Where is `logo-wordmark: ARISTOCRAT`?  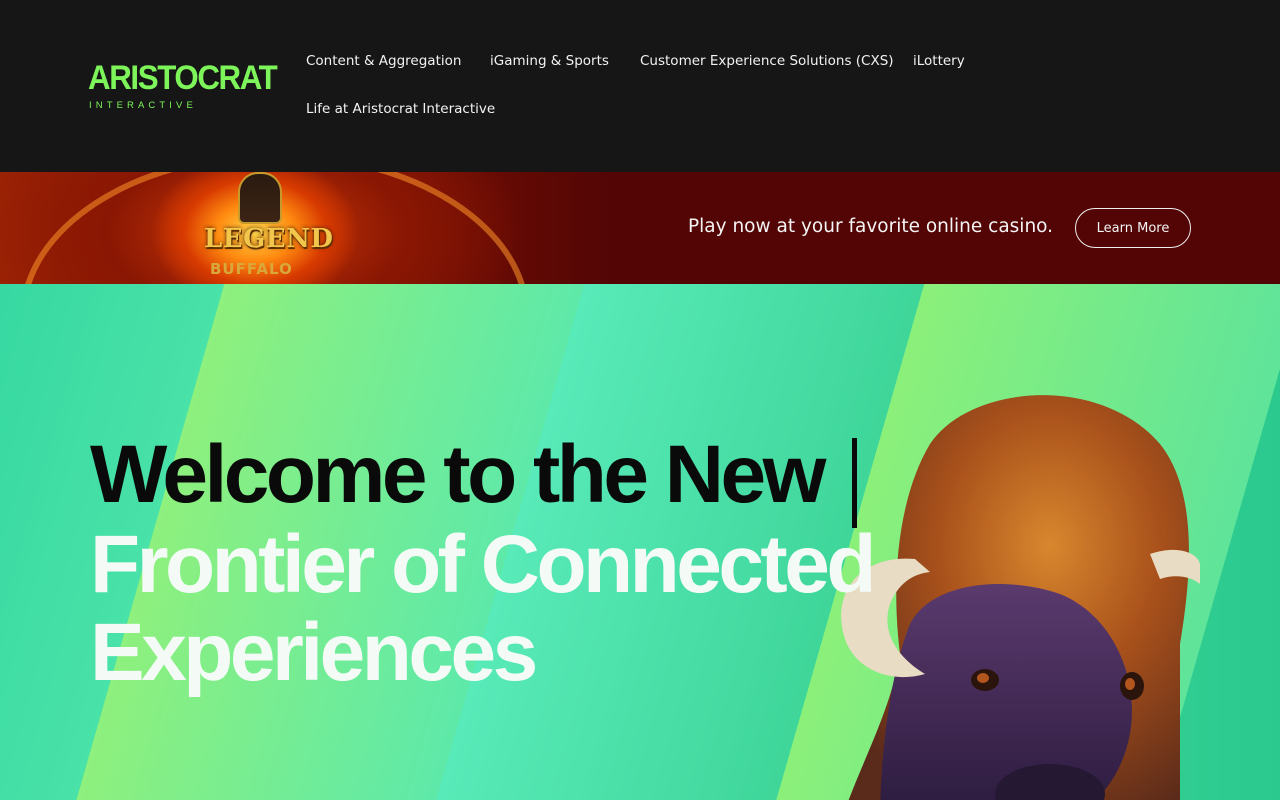 logo-wordmark: ARISTOCRAT is located at coordinates (183, 78).